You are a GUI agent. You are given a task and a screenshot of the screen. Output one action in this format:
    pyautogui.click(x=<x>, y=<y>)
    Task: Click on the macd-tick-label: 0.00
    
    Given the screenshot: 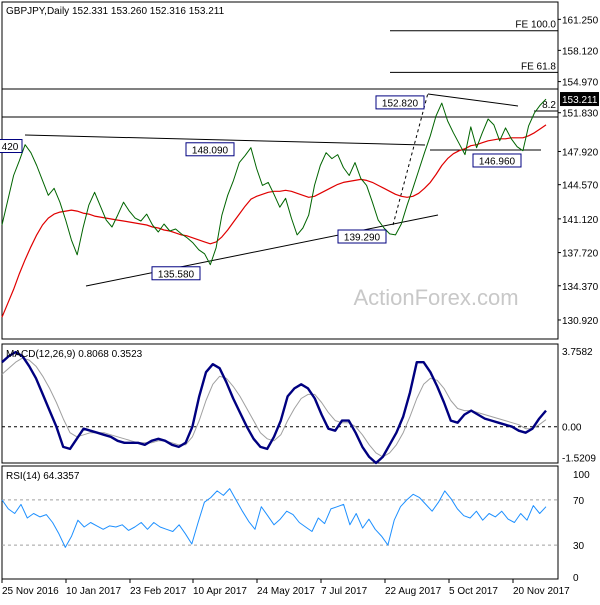 What is the action you would take?
    pyautogui.click(x=572, y=428)
    